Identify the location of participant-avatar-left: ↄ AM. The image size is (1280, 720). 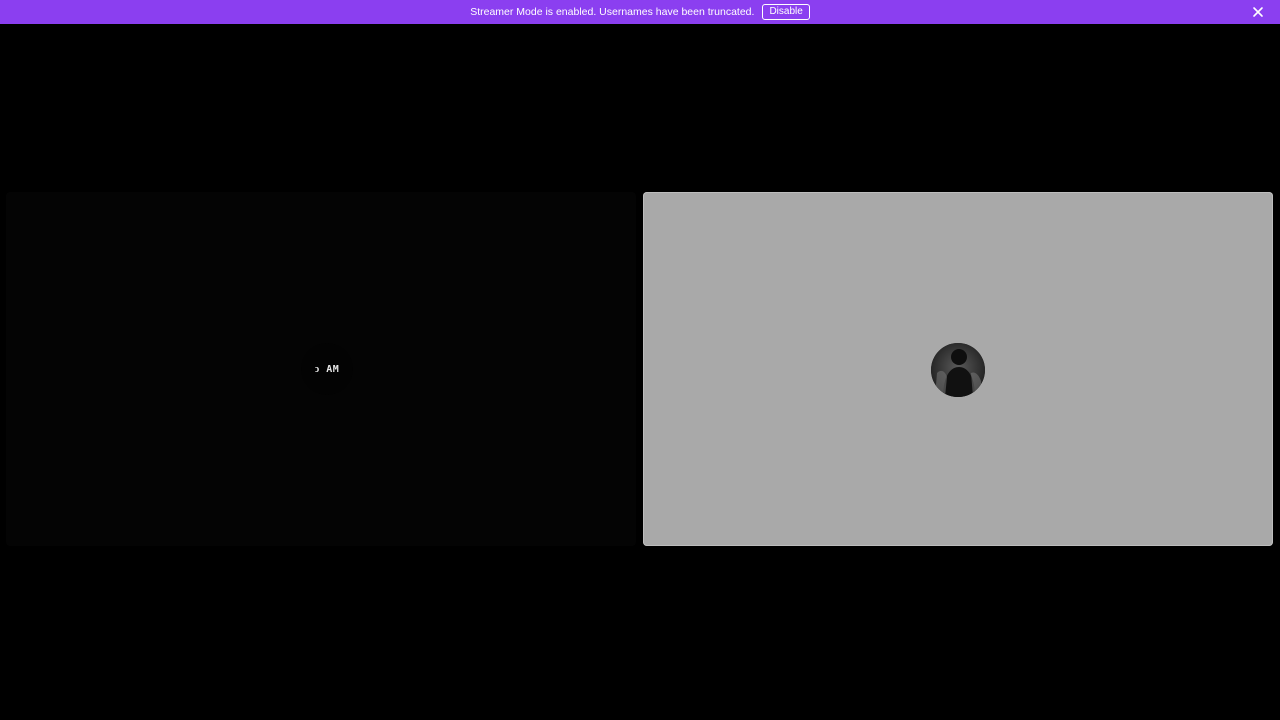
(327, 369).